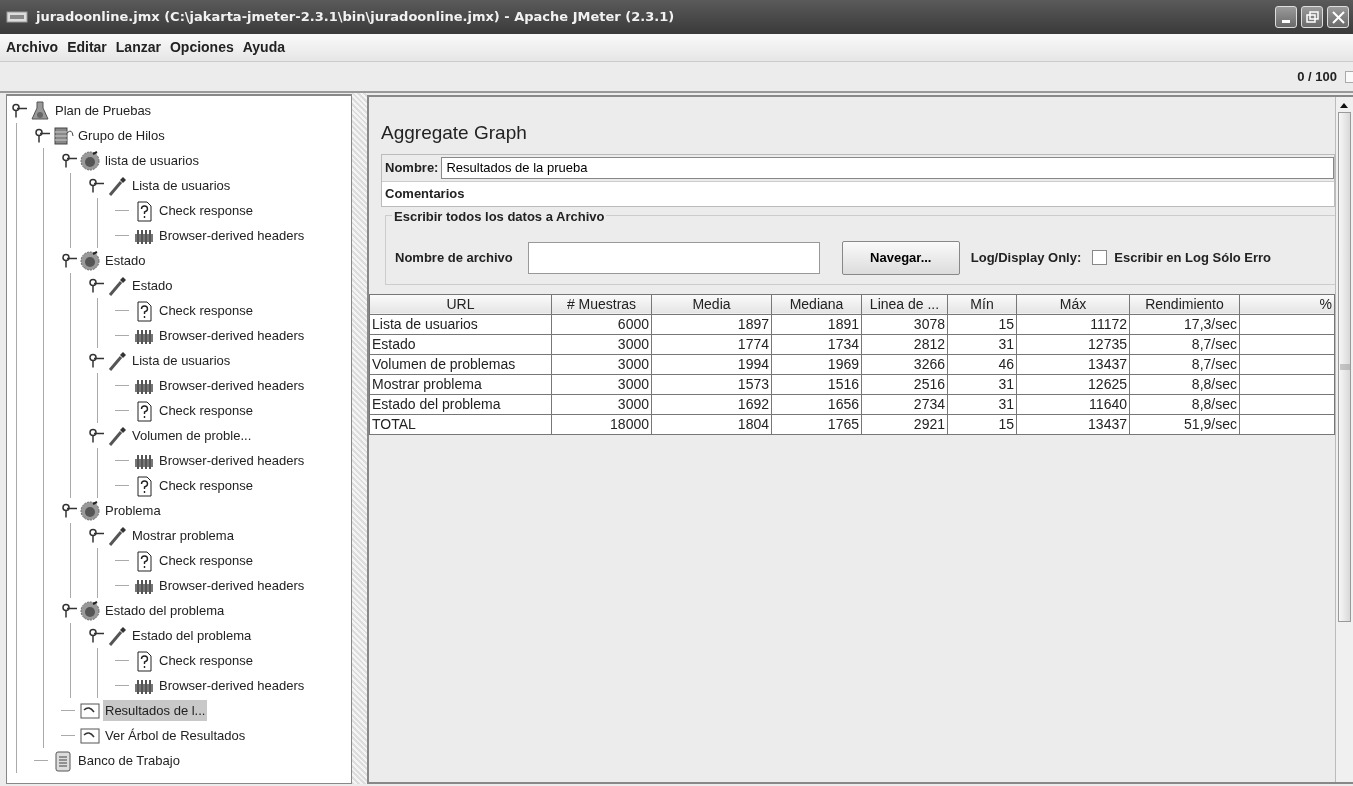  Describe the element at coordinates (356, 17) in the screenshot. I see `window-title: juradoonline.jmx (C:\jakarta-jmeter-2.3.1\bin\juradoonline.jmx) - Apache JMeter (2.3.1)` at that location.